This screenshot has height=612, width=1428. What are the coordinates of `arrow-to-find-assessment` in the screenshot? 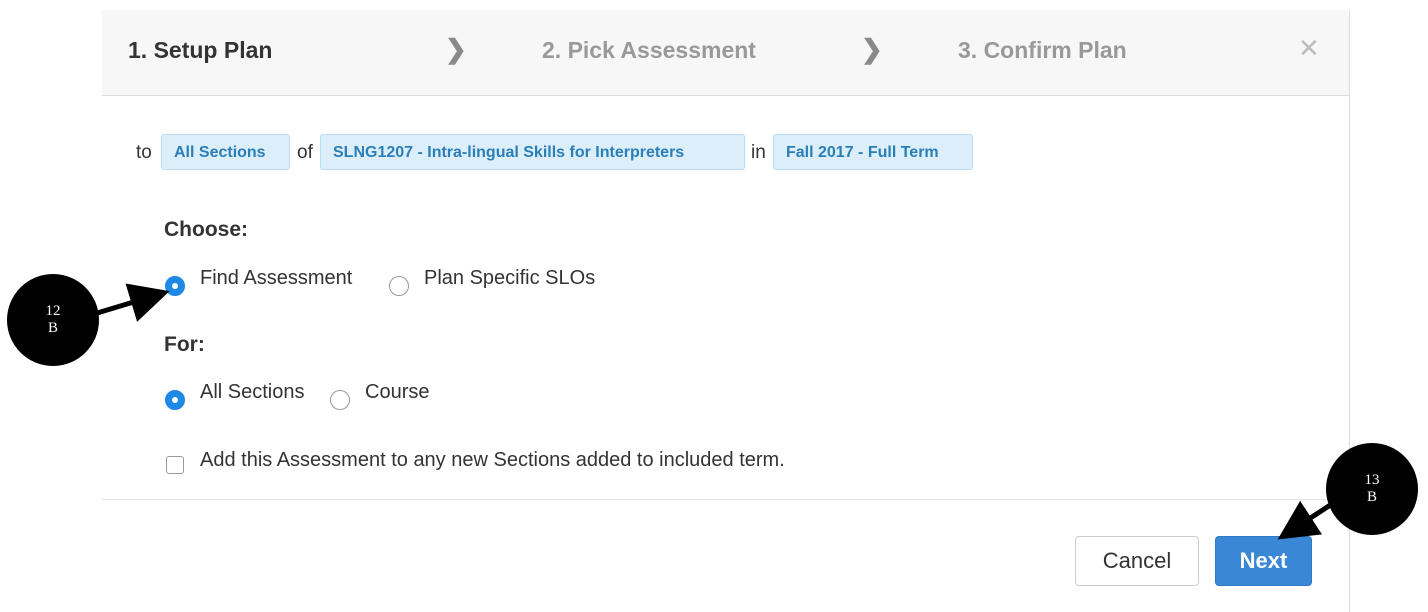 It's located at (121, 303).